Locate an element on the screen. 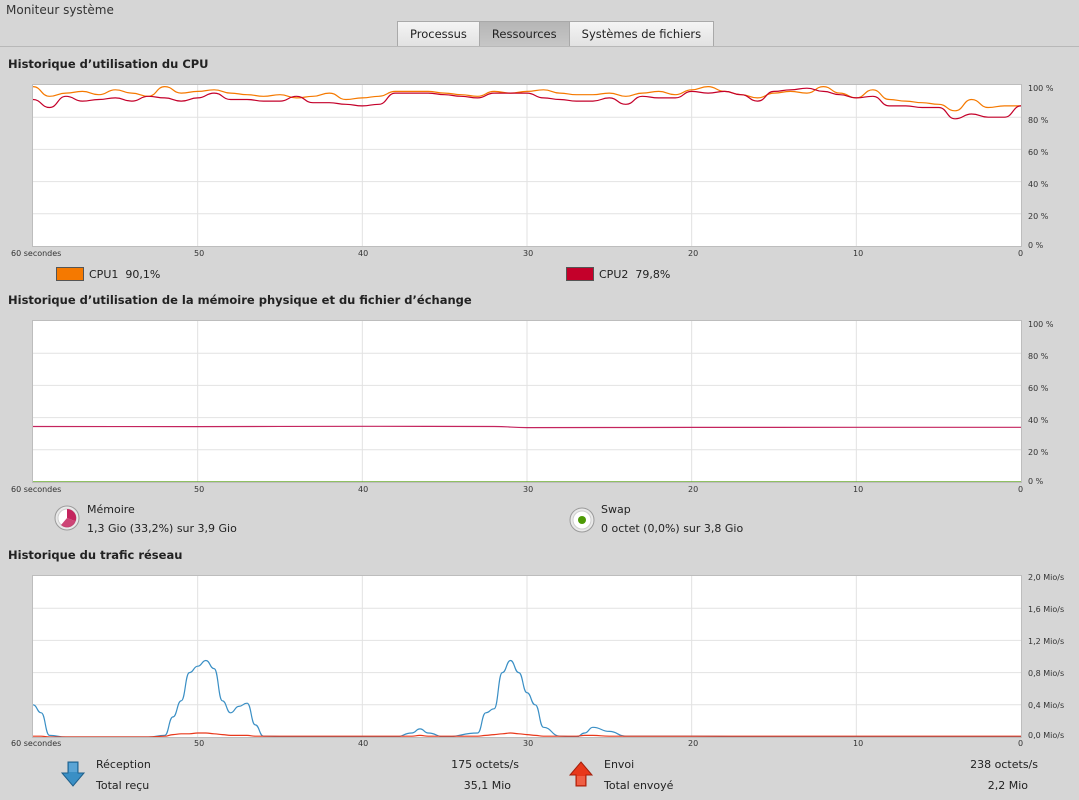 The height and width of the screenshot is (800, 1079). network-x-label-40: 40 is located at coordinates (363, 743).